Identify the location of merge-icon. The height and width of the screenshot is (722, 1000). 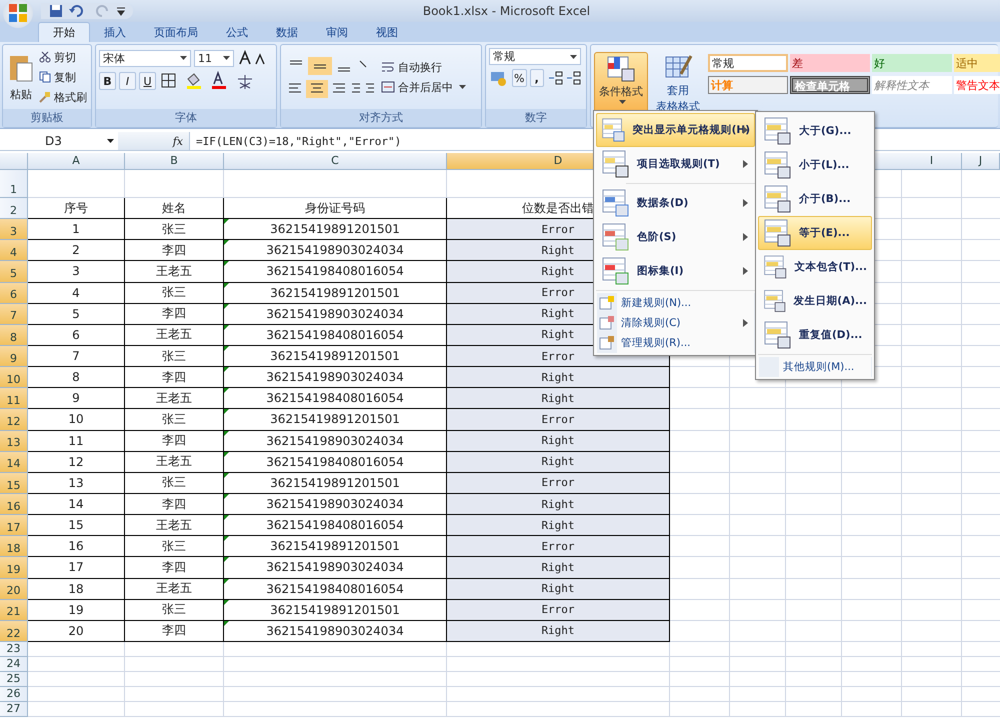
(388, 87).